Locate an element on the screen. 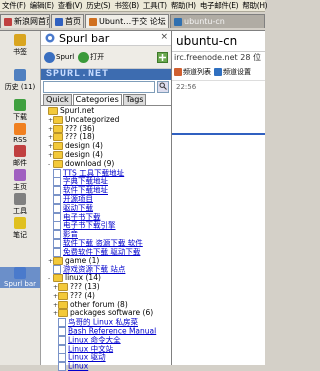  panel-sidebar: 书签历史 (11) 下载 RSS 邮件 主页 工具笔记 Spurl bar is located at coordinates (20, 198).